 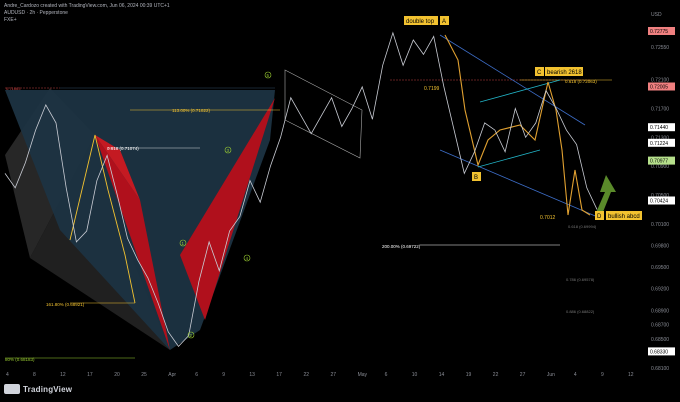 I want to click on fib-1618: 161.80% (0.68921), so click(x=65, y=304).